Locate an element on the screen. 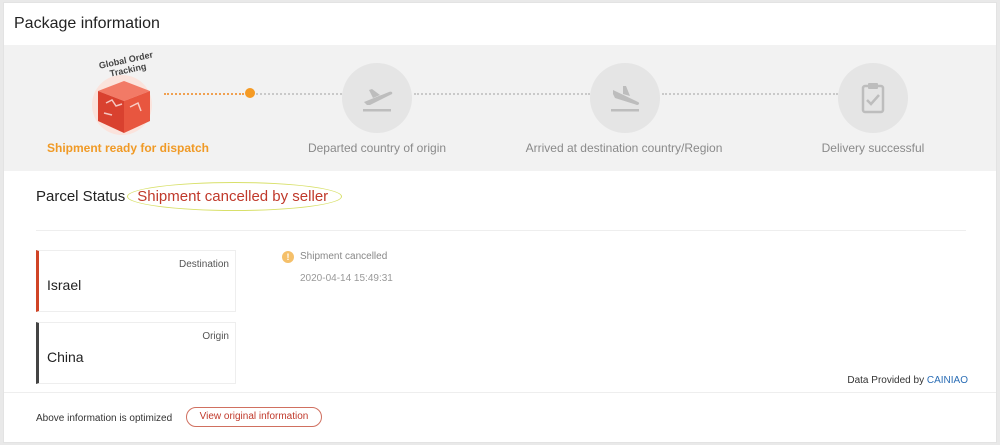 The height and width of the screenshot is (445, 1000). progress-current-dot is located at coordinates (250, 93).